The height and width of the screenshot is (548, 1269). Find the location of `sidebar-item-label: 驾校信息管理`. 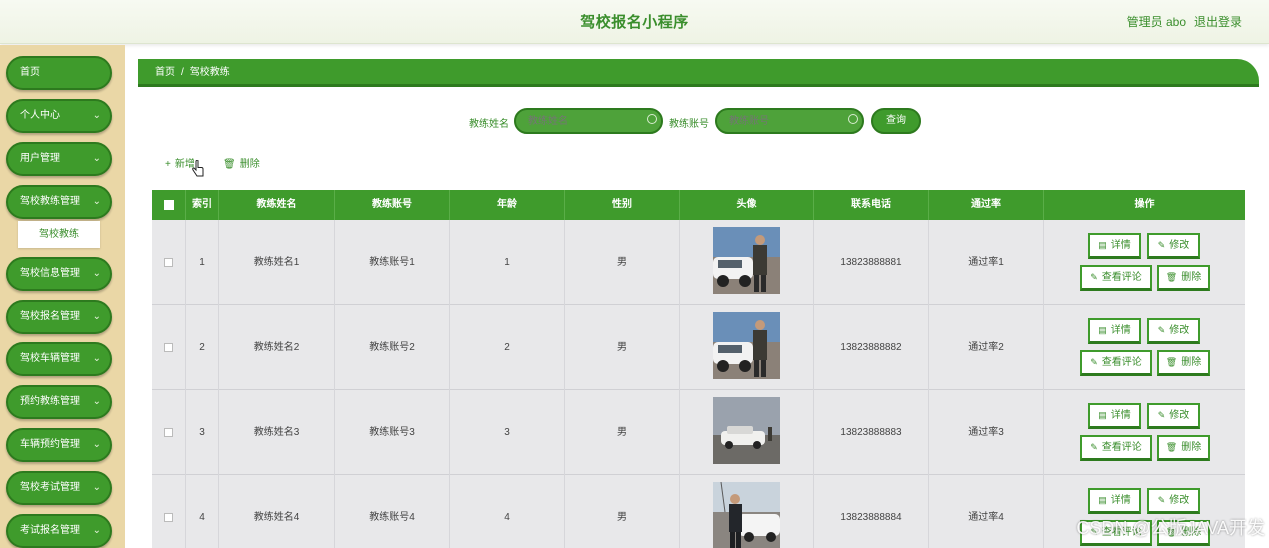

sidebar-item-label: 驾校信息管理 is located at coordinates (50, 273).